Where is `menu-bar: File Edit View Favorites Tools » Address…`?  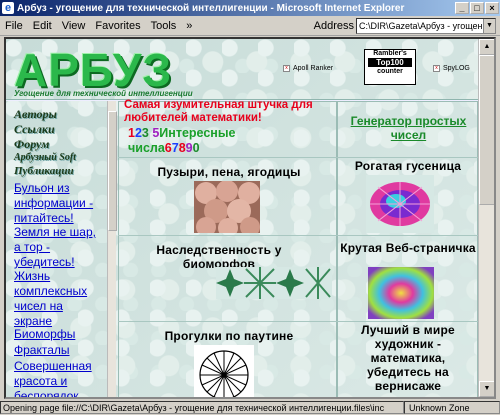 menu-bar: File Edit View Favorites Tools » Address… is located at coordinates (250, 26).